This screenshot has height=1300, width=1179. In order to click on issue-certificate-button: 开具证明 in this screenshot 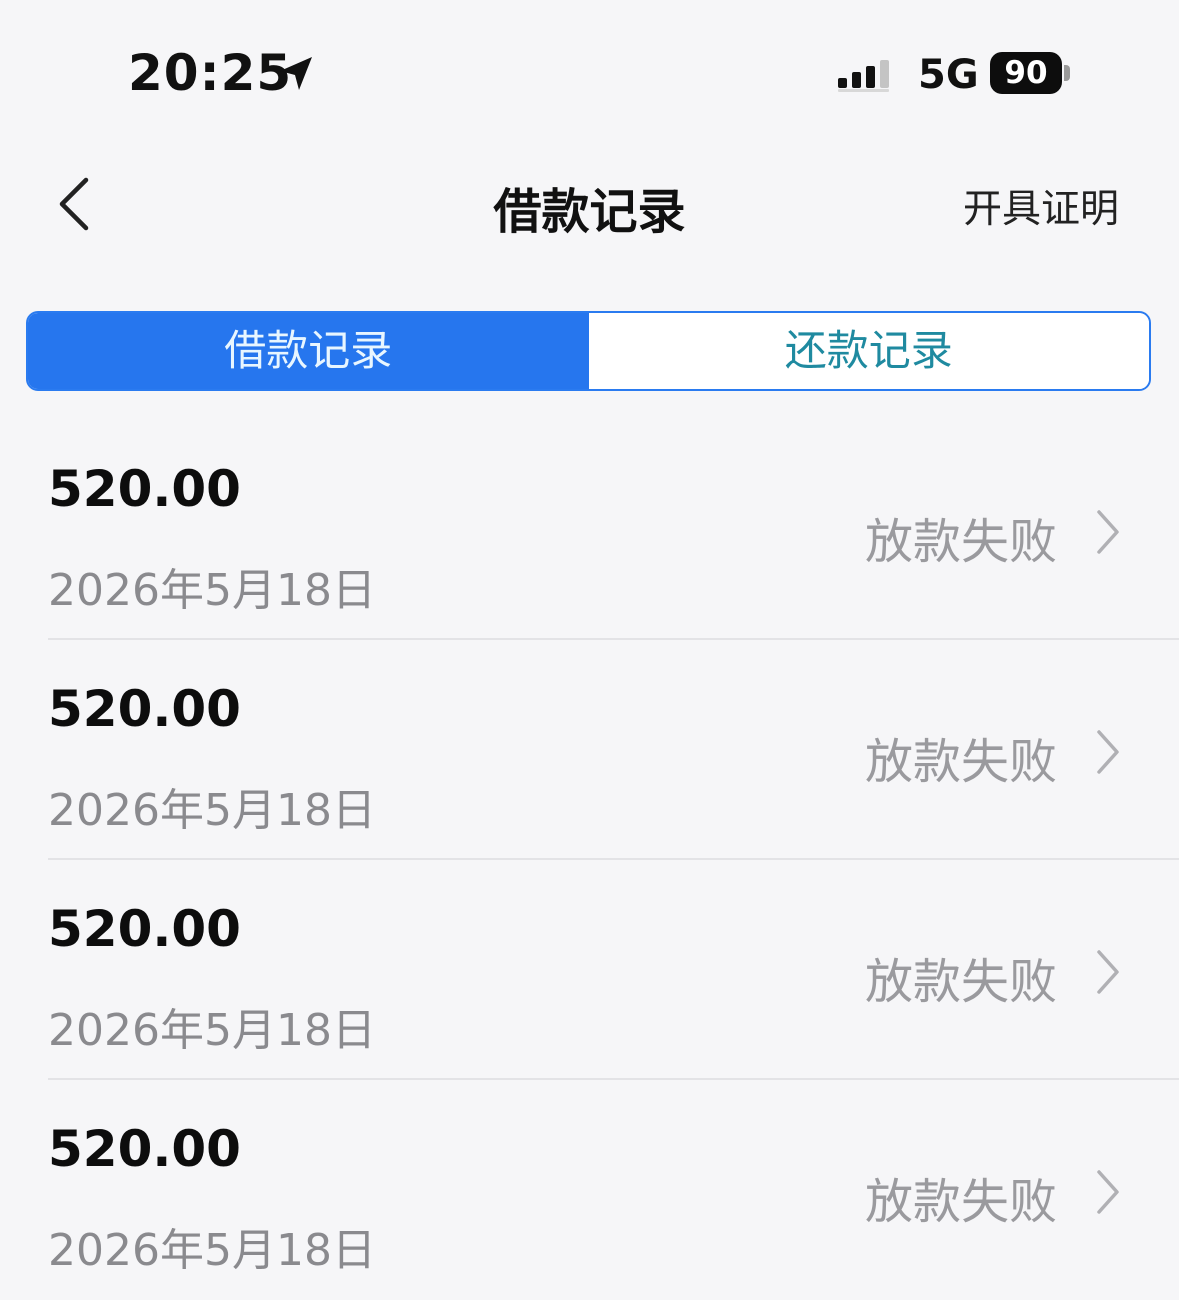, I will do `click(1041, 206)`.